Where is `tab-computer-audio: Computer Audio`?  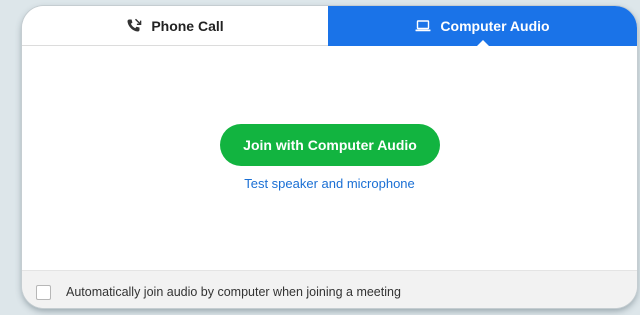
tab-computer-audio: Computer Audio is located at coordinates (482, 26).